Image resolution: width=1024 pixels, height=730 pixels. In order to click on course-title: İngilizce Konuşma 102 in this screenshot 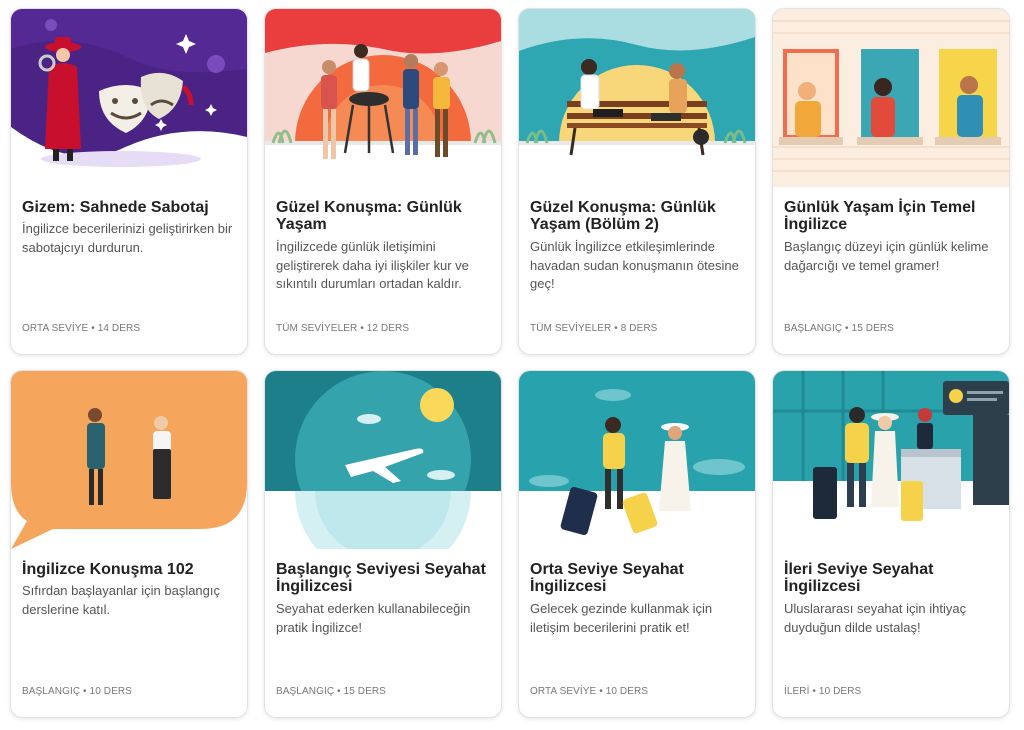, I will do `click(108, 569)`.